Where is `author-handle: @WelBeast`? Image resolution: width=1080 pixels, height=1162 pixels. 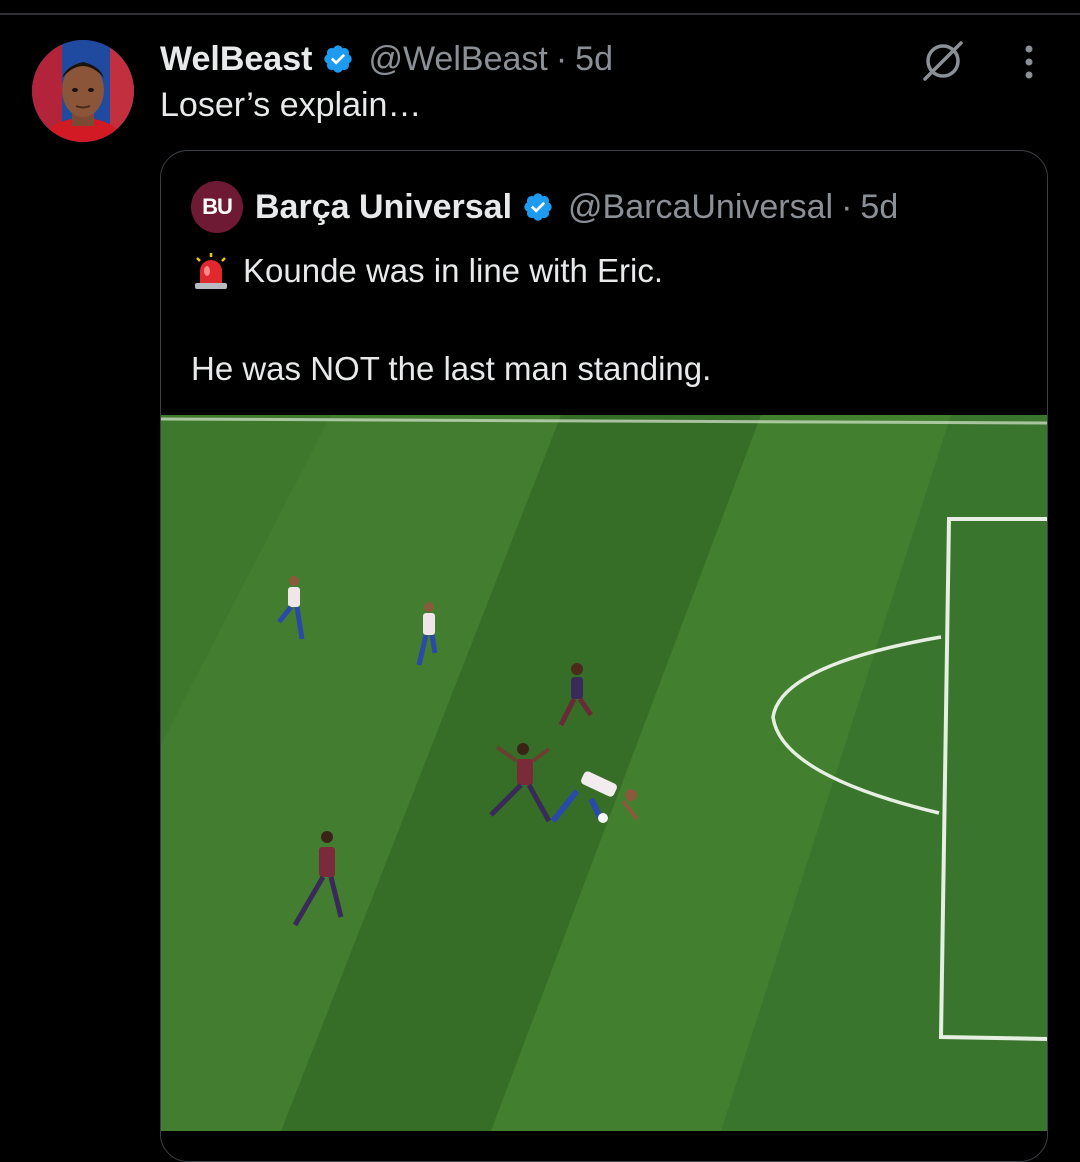 author-handle: @WelBeast is located at coordinates (457, 59).